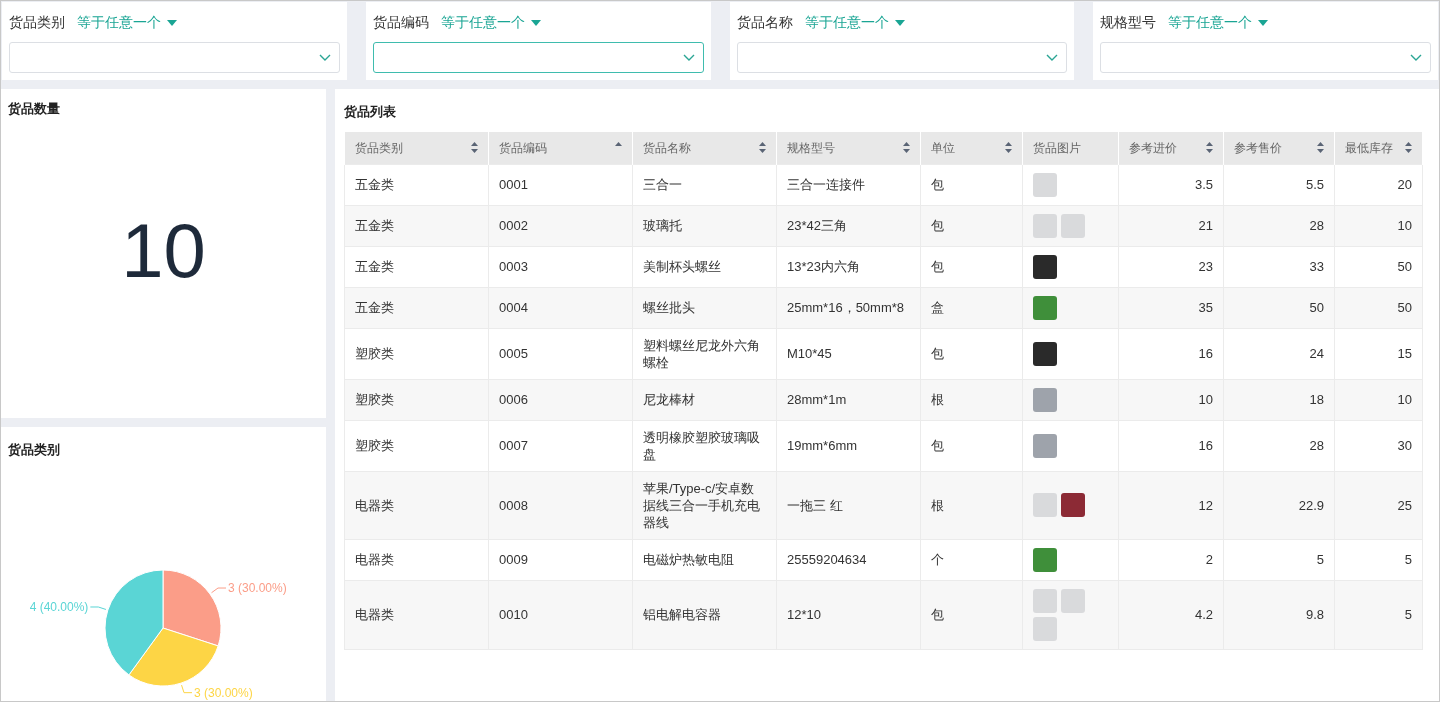 The image size is (1440, 702). I want to click on table-cell: 5.5, so click(1314, 184).